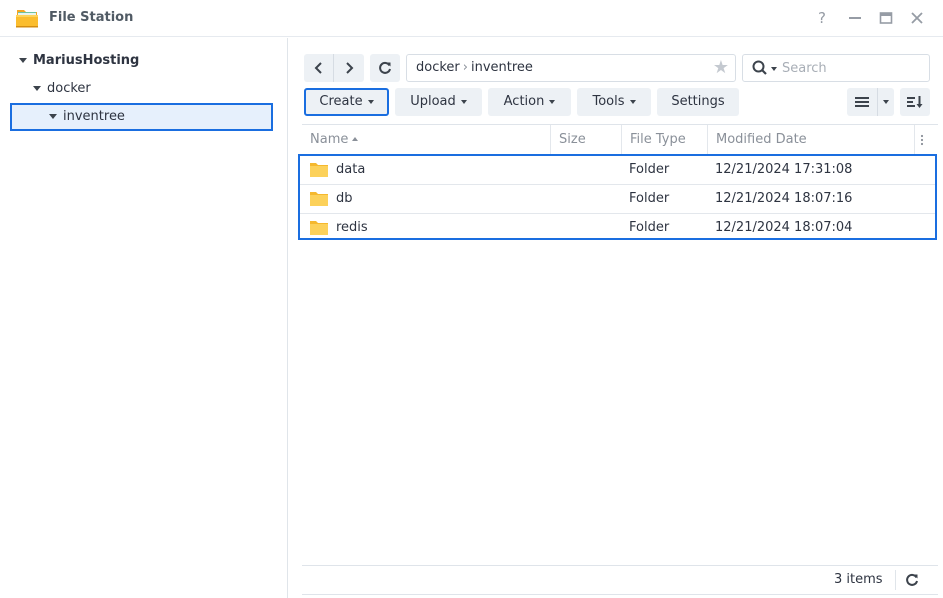 The width and height of the screenshot is (943, 598). I want to click on sort-icon, so click(915, 102).